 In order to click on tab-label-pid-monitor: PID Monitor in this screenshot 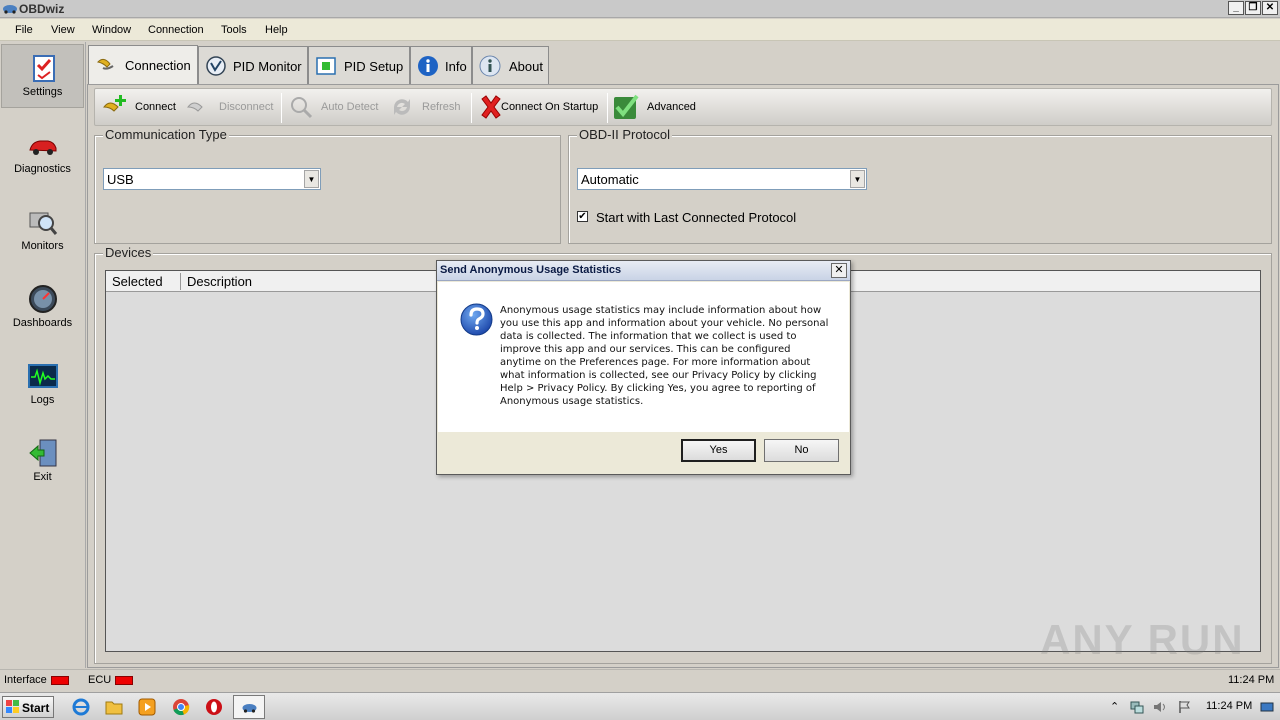, I will do `click(267, 66)`.